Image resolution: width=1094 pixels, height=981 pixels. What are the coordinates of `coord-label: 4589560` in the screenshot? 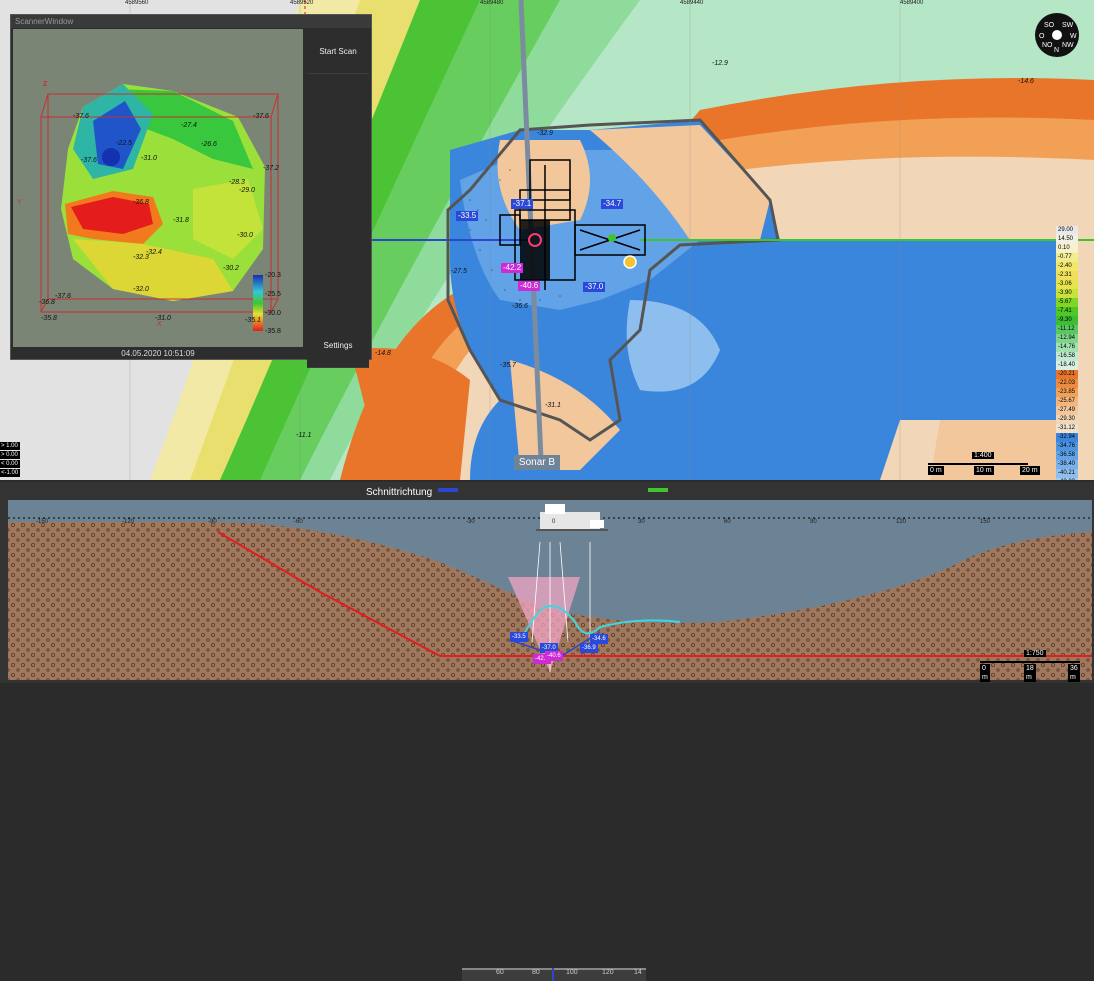 It's located at (137, 3).